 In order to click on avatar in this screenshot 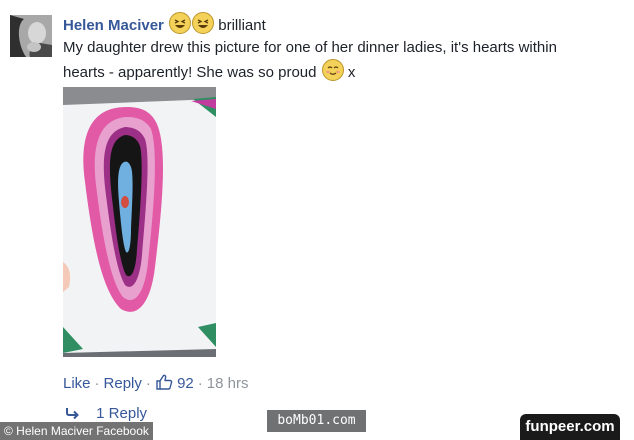, I will do `click(31, 36)`.